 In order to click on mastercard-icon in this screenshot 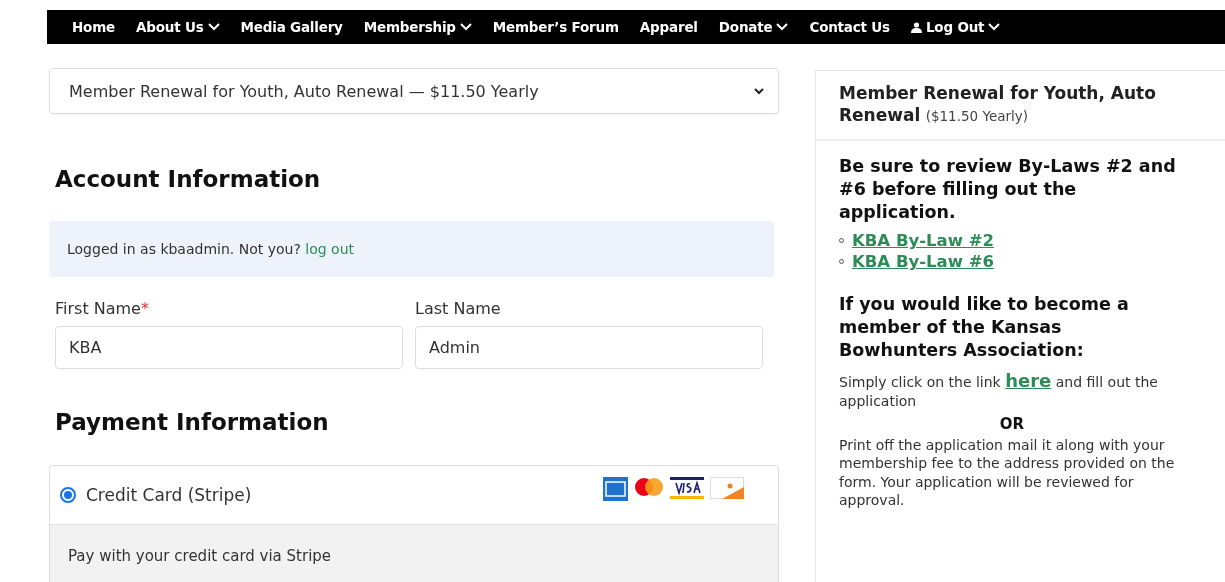, I will do `click(649, 487)`.